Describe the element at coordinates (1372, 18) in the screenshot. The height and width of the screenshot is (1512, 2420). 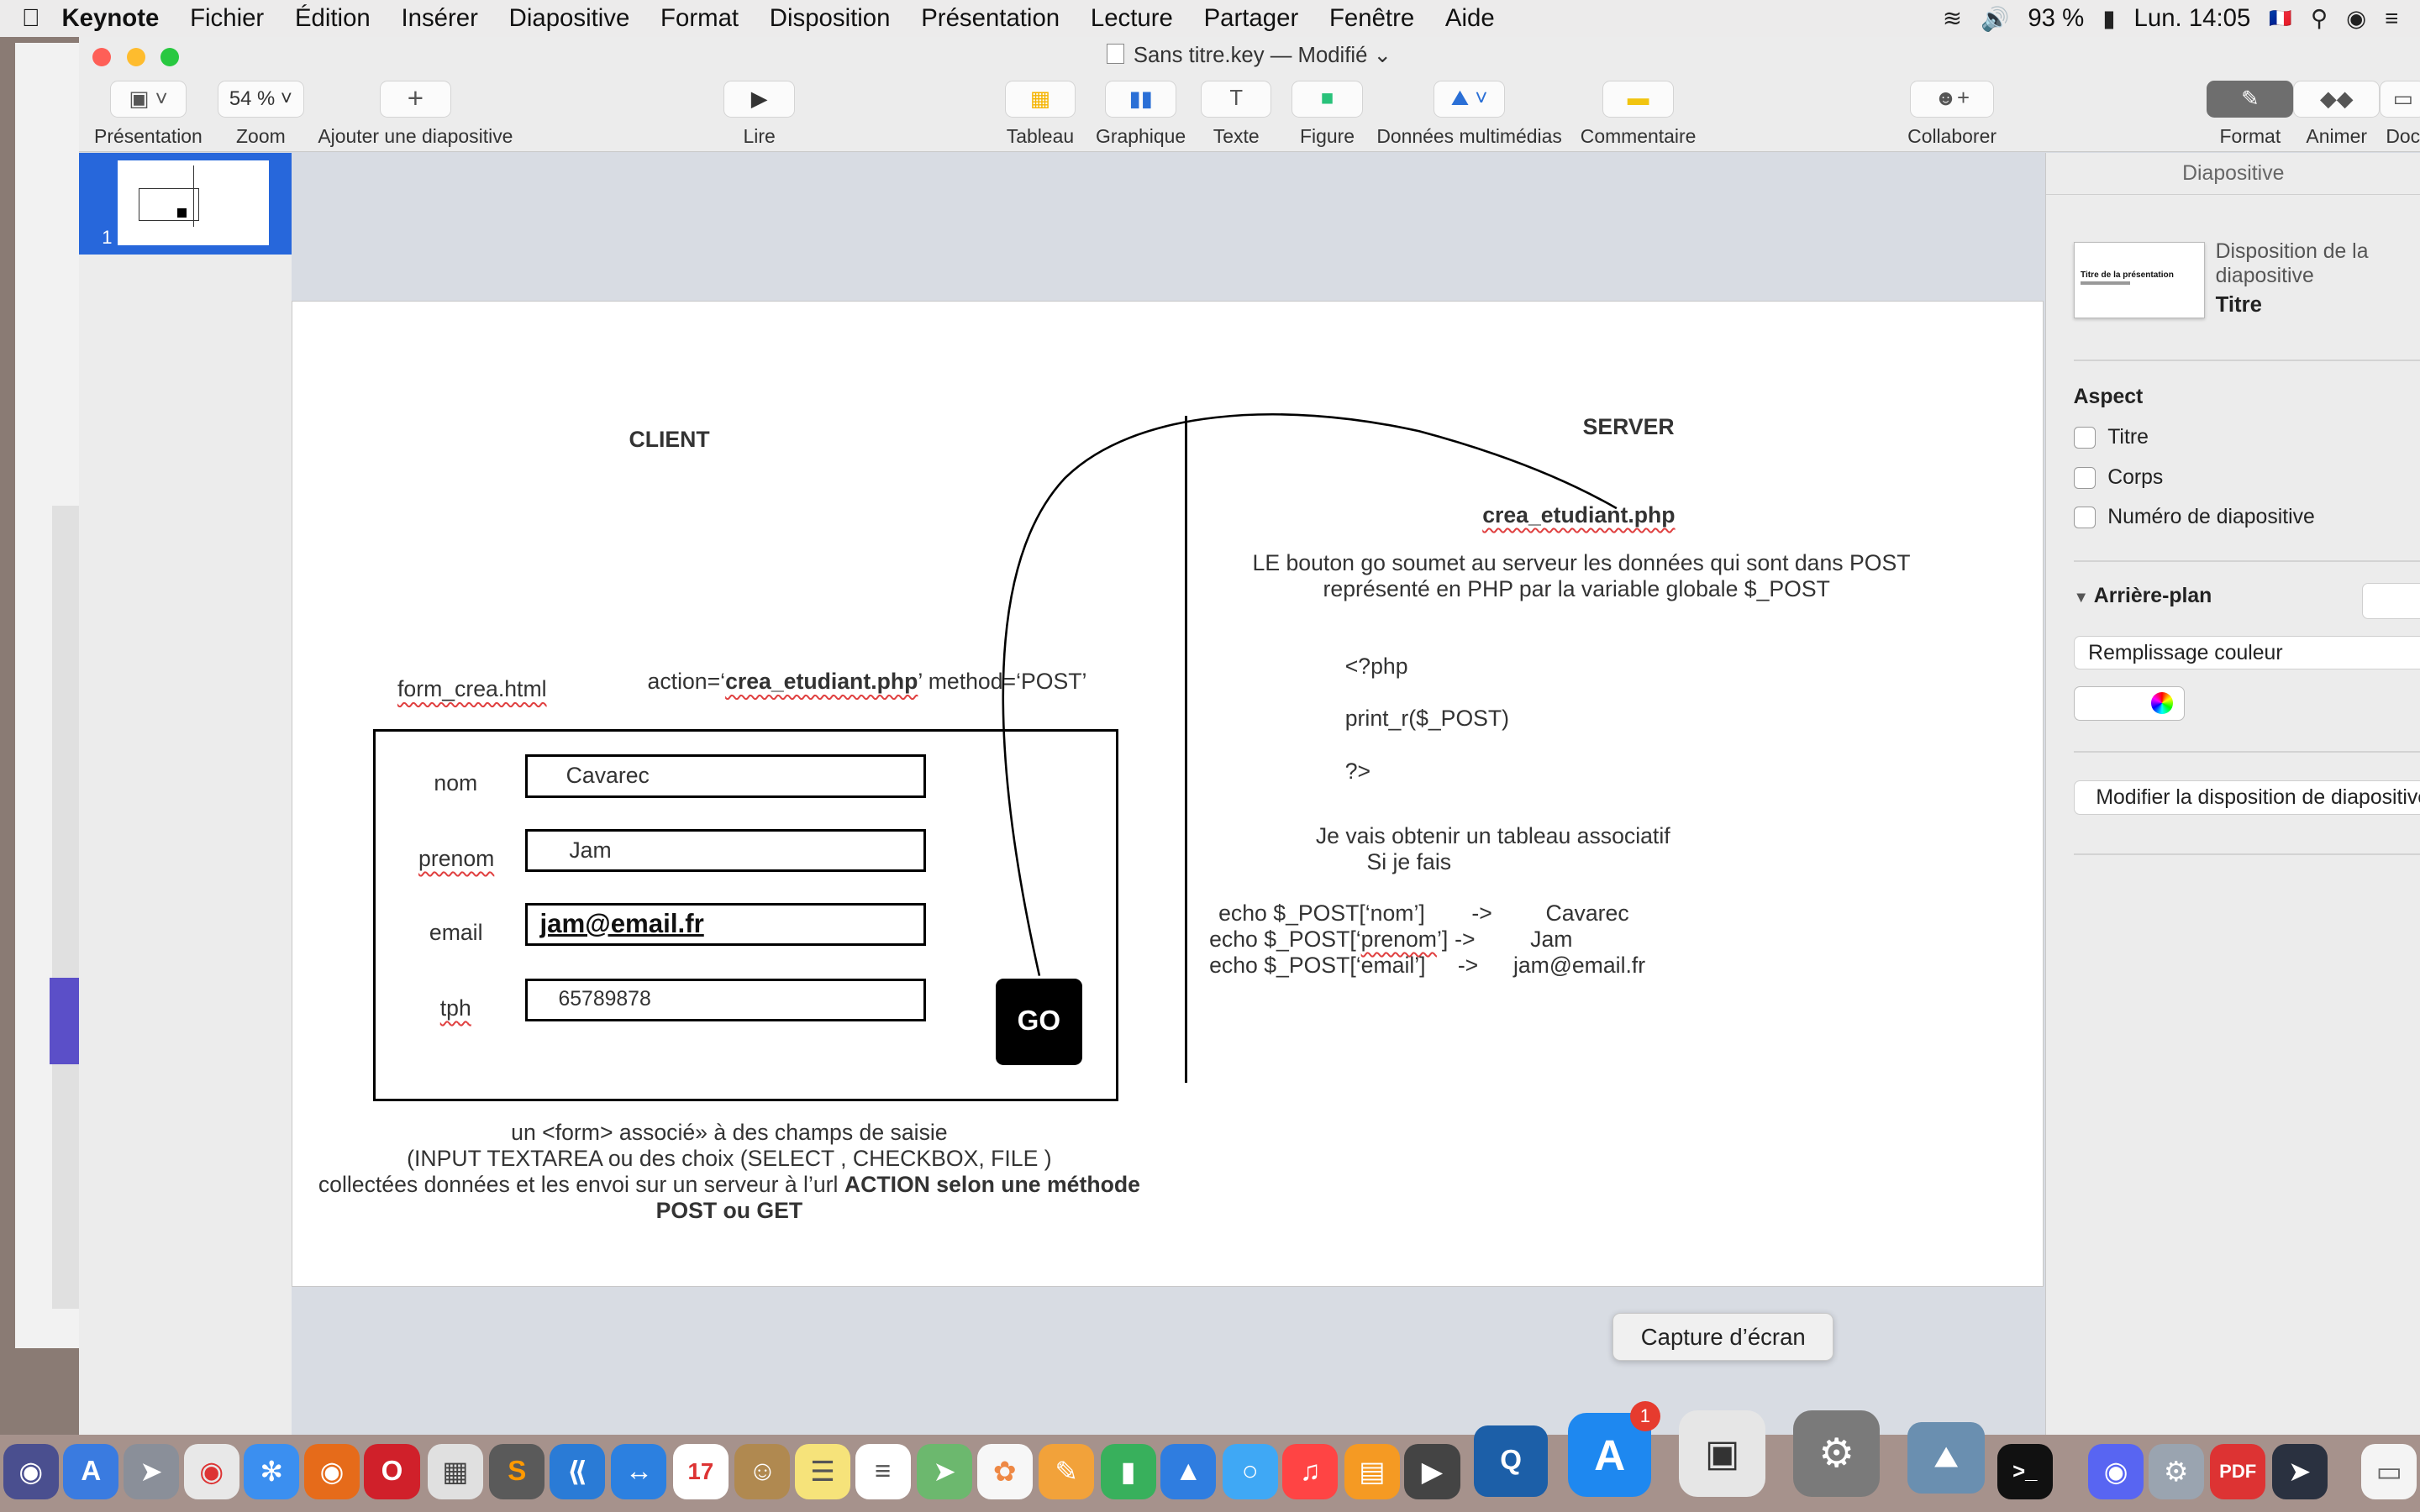
I see `menu-fenetre: Fenêtre` at that location.